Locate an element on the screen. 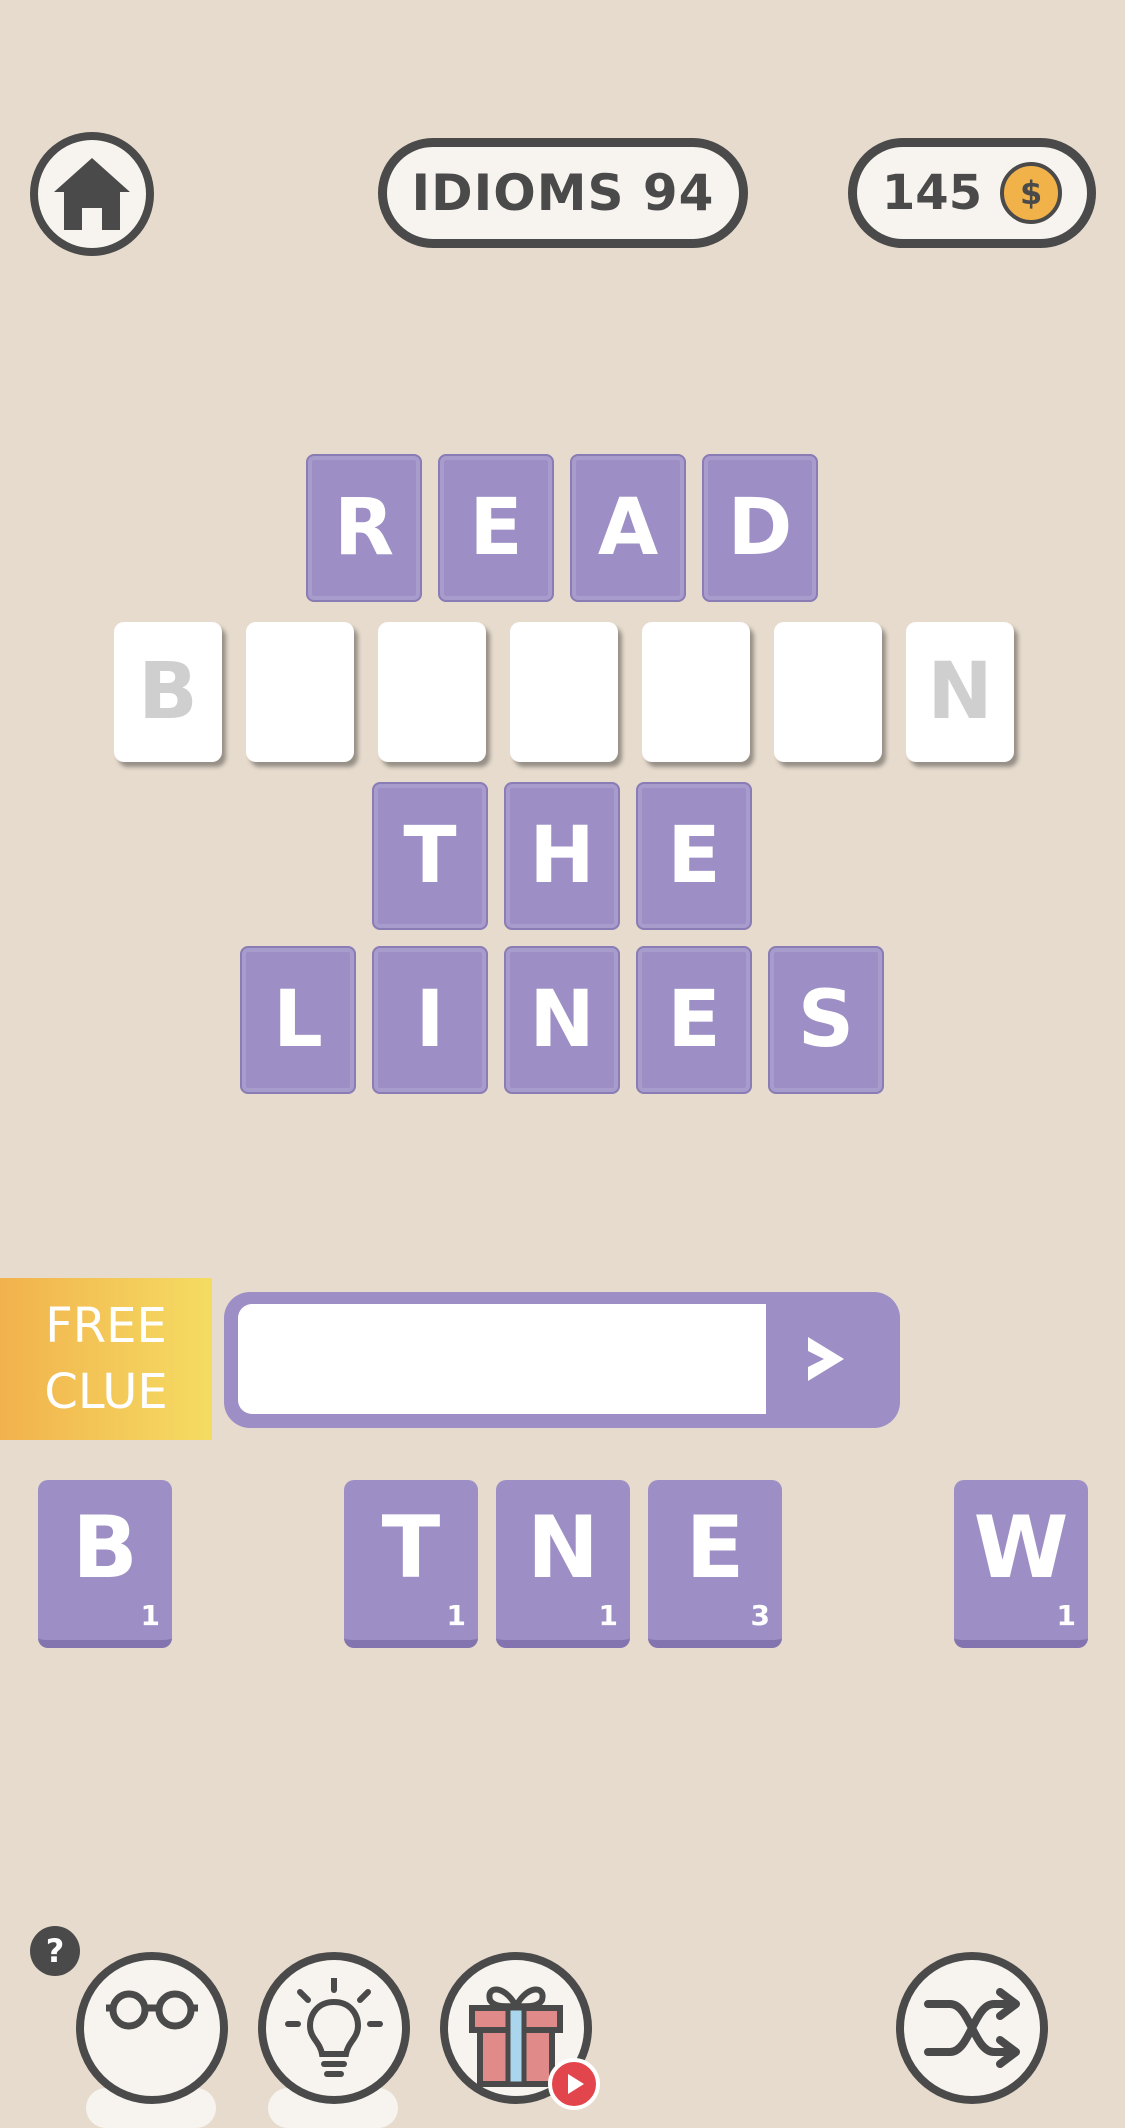 The width and height of the screenshot is (1125, 2128). free-clue-line2: CLUE is located at coordinates (106, 1392).